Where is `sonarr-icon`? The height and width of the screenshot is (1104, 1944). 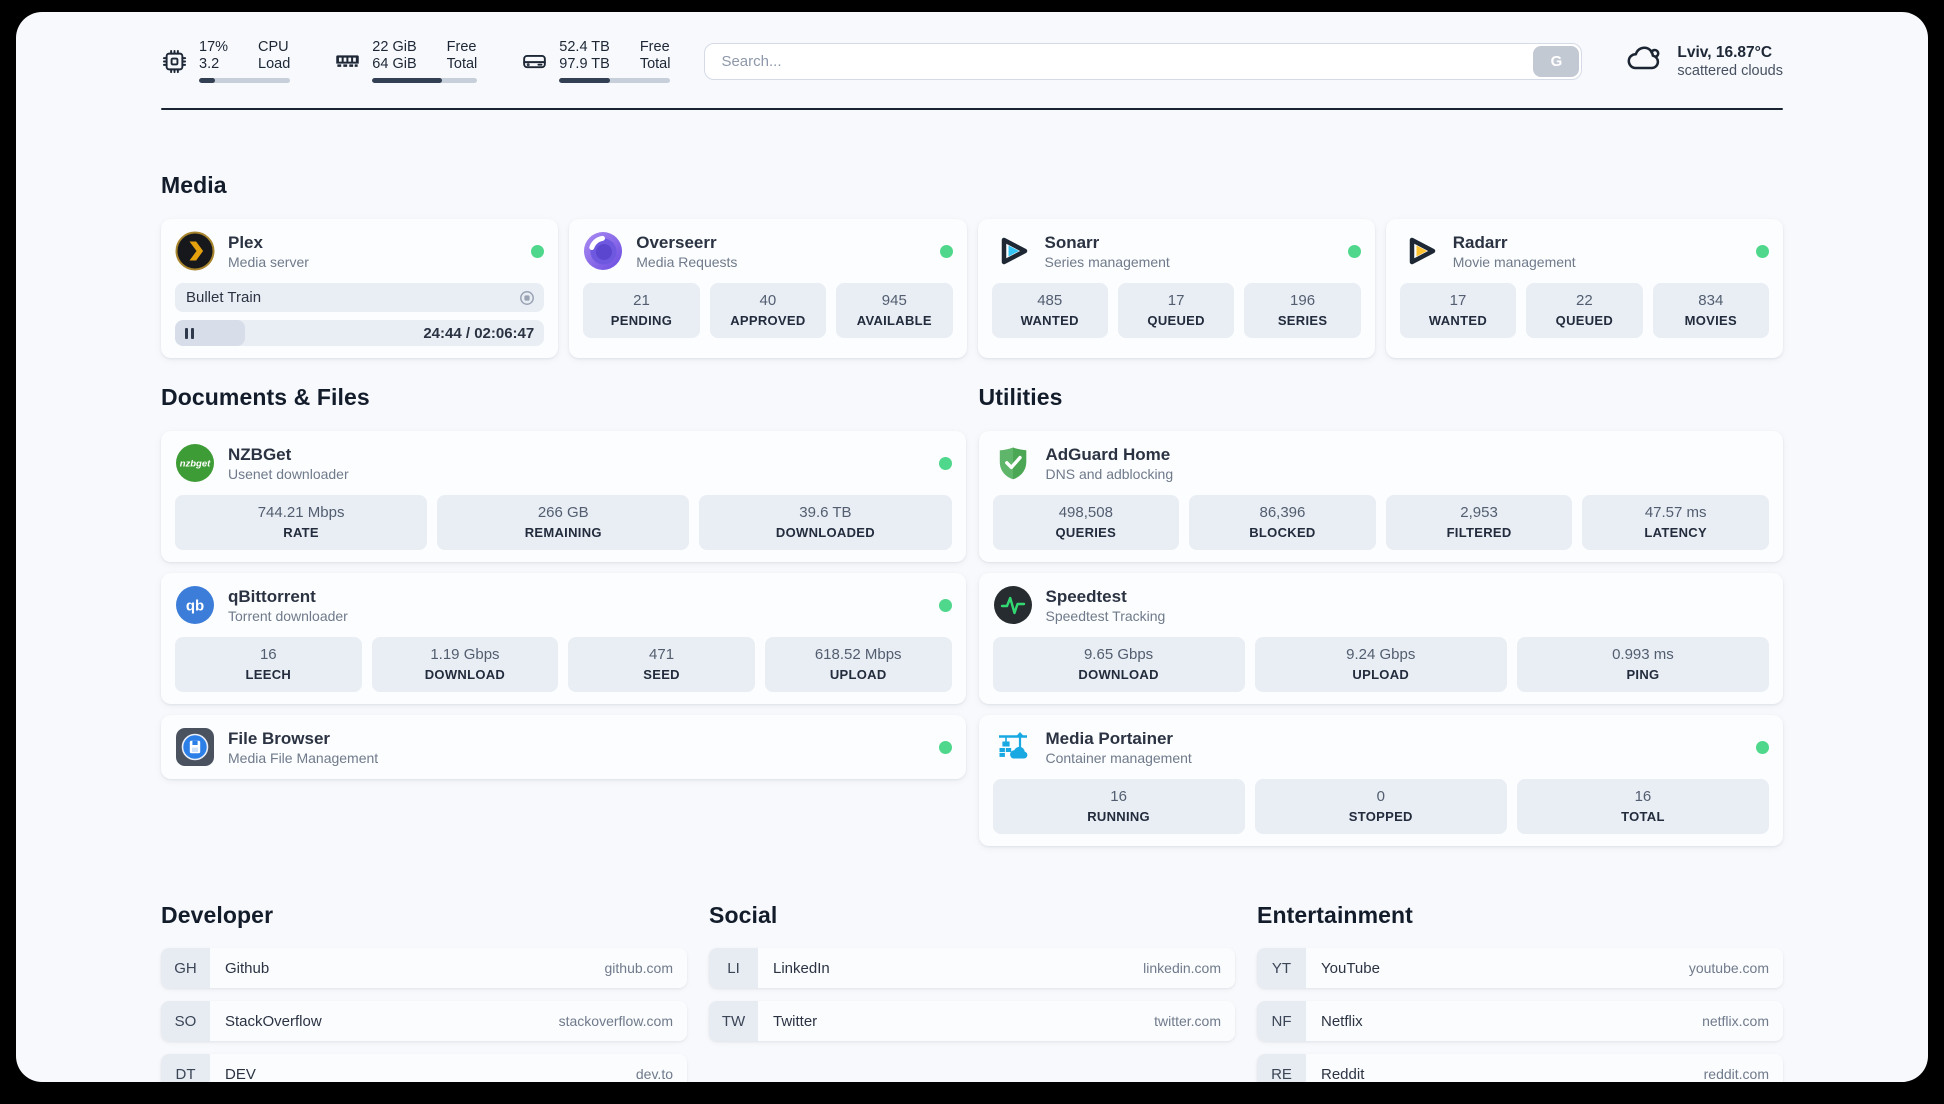 sonarr-icon is located at coordinates (1012, 251).